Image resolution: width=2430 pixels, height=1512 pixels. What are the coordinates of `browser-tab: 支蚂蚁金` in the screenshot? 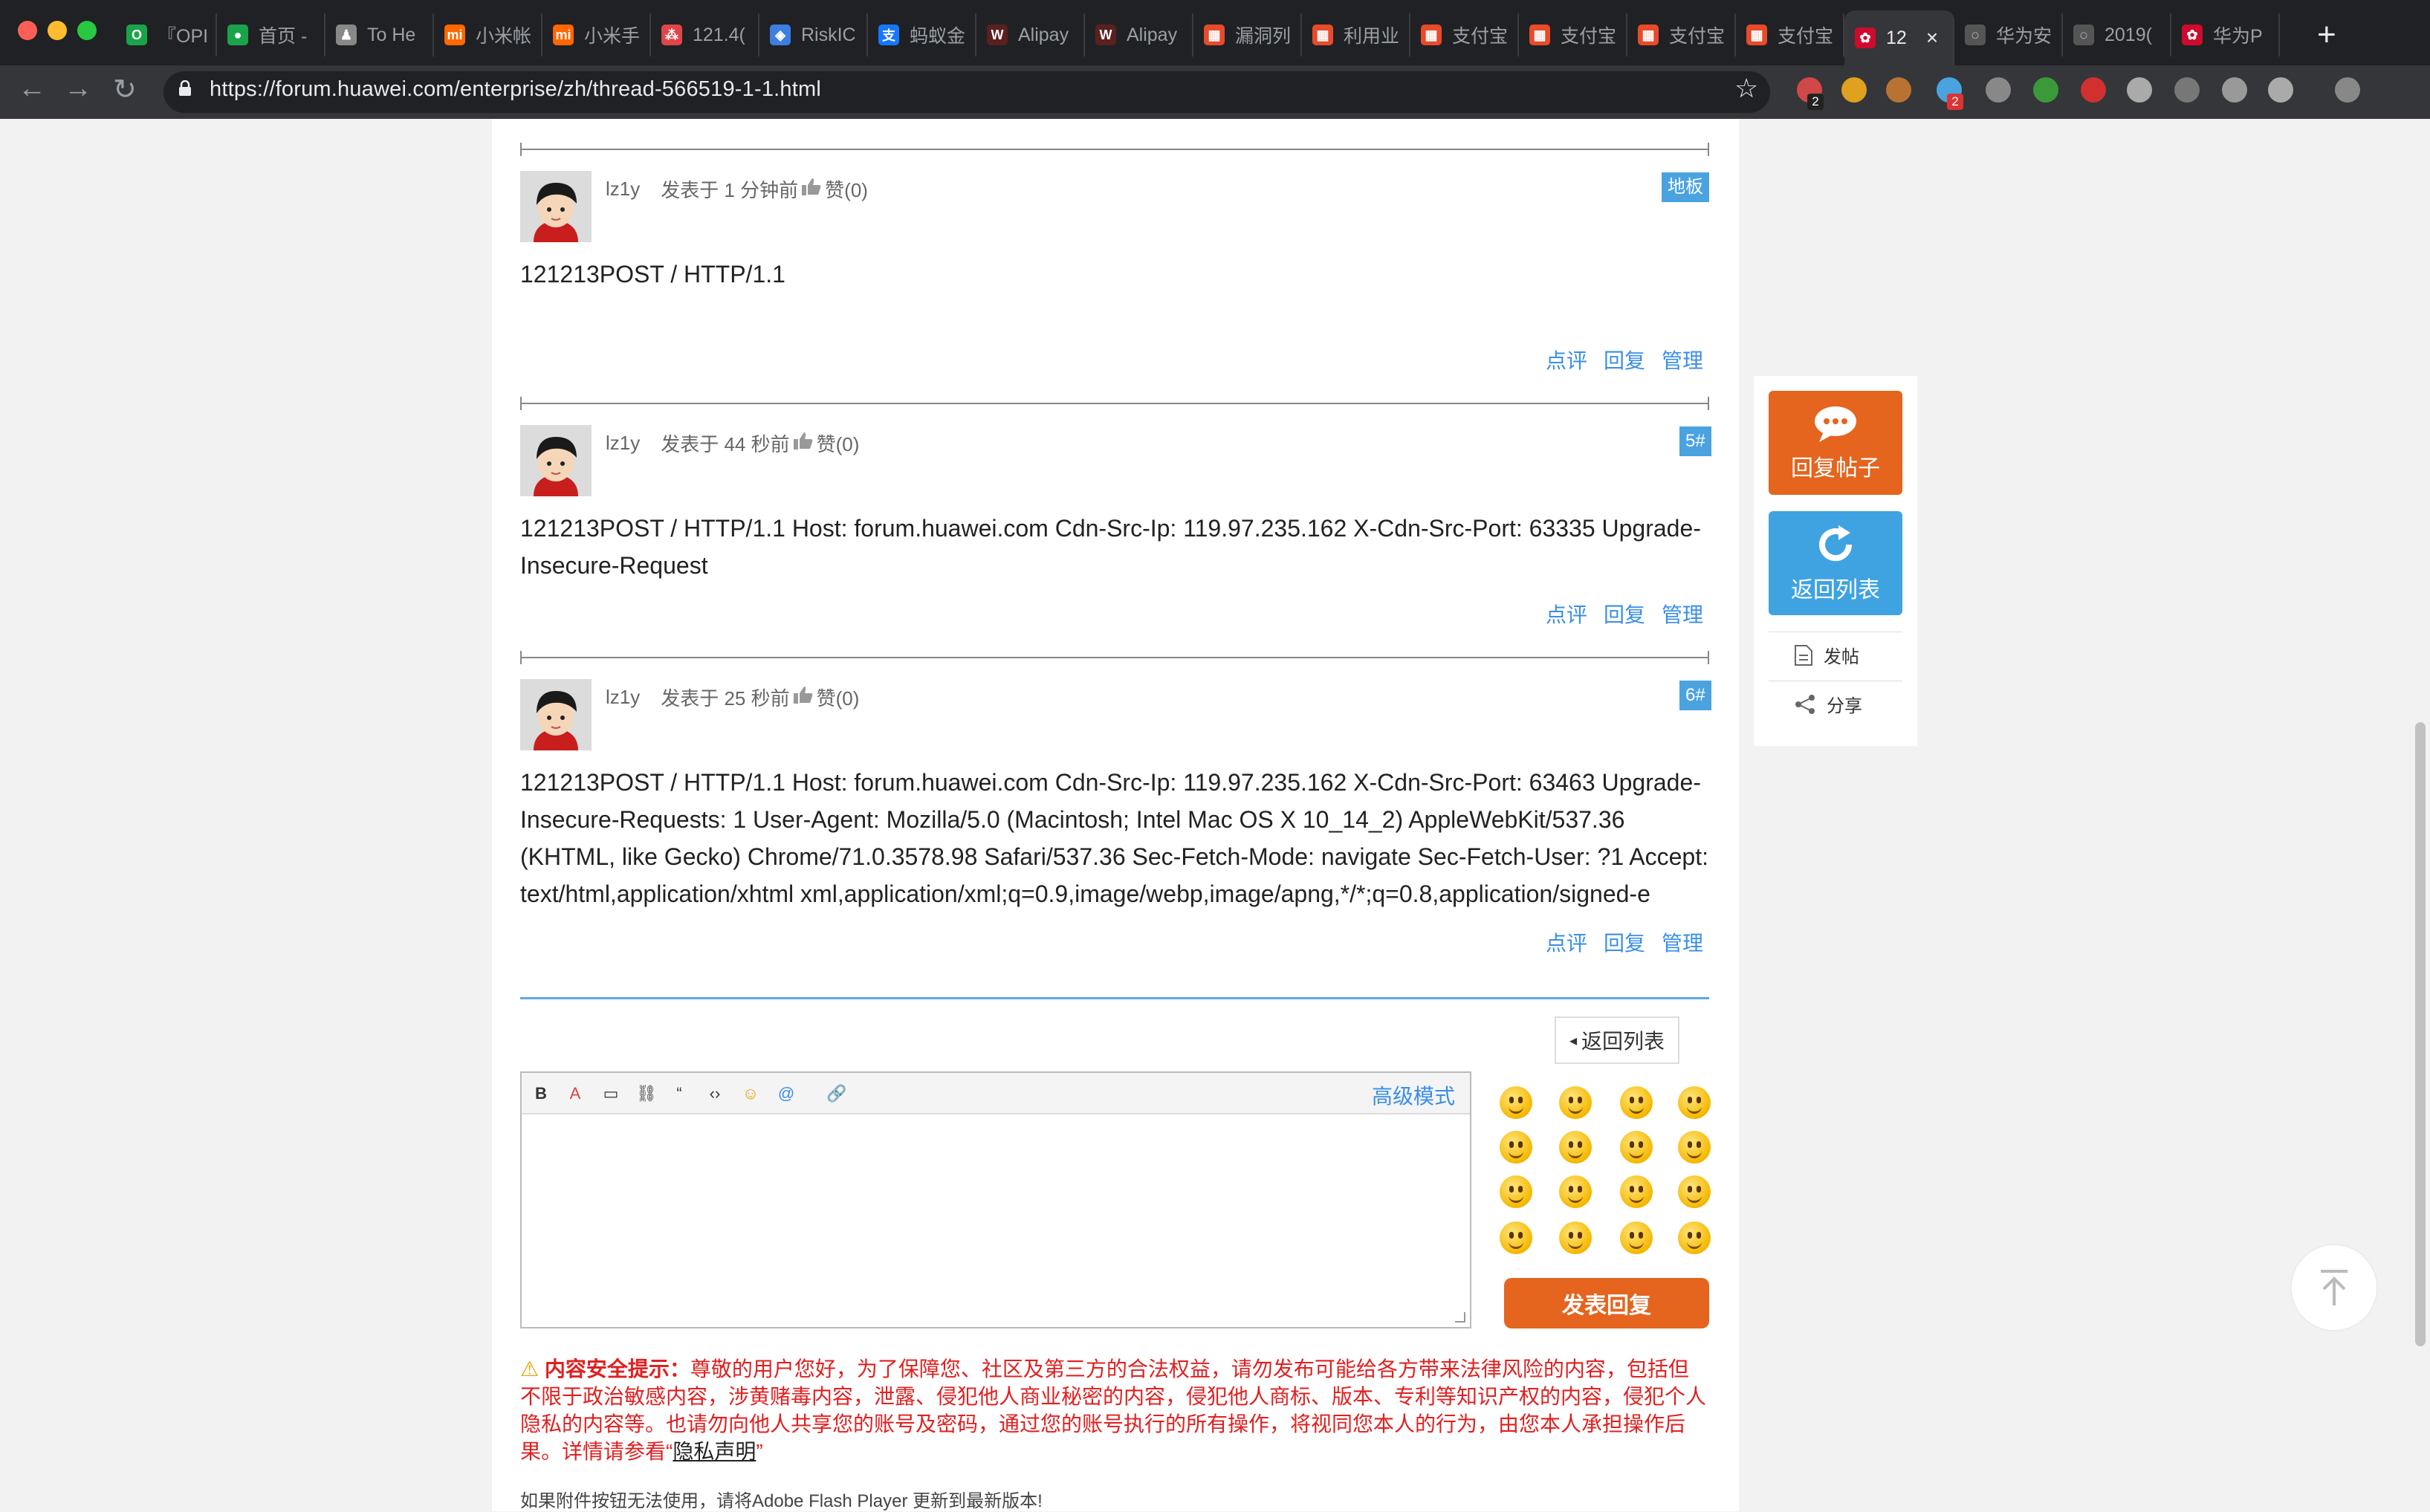 It's located at (922, 34).